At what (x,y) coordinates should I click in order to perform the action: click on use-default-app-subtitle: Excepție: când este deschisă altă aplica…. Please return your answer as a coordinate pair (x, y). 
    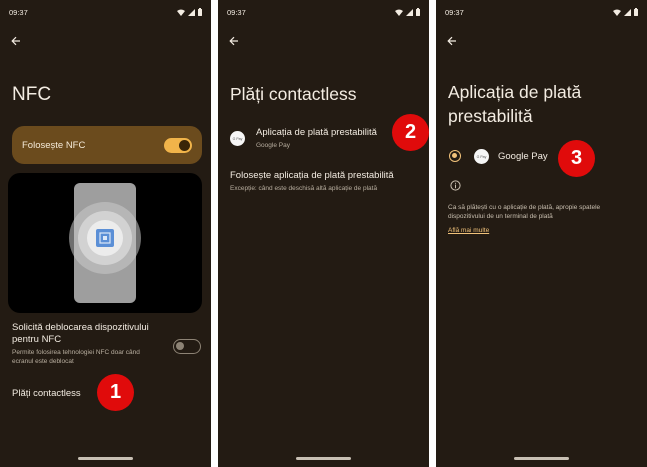
    Looking at the image, I should click on (304, 188).